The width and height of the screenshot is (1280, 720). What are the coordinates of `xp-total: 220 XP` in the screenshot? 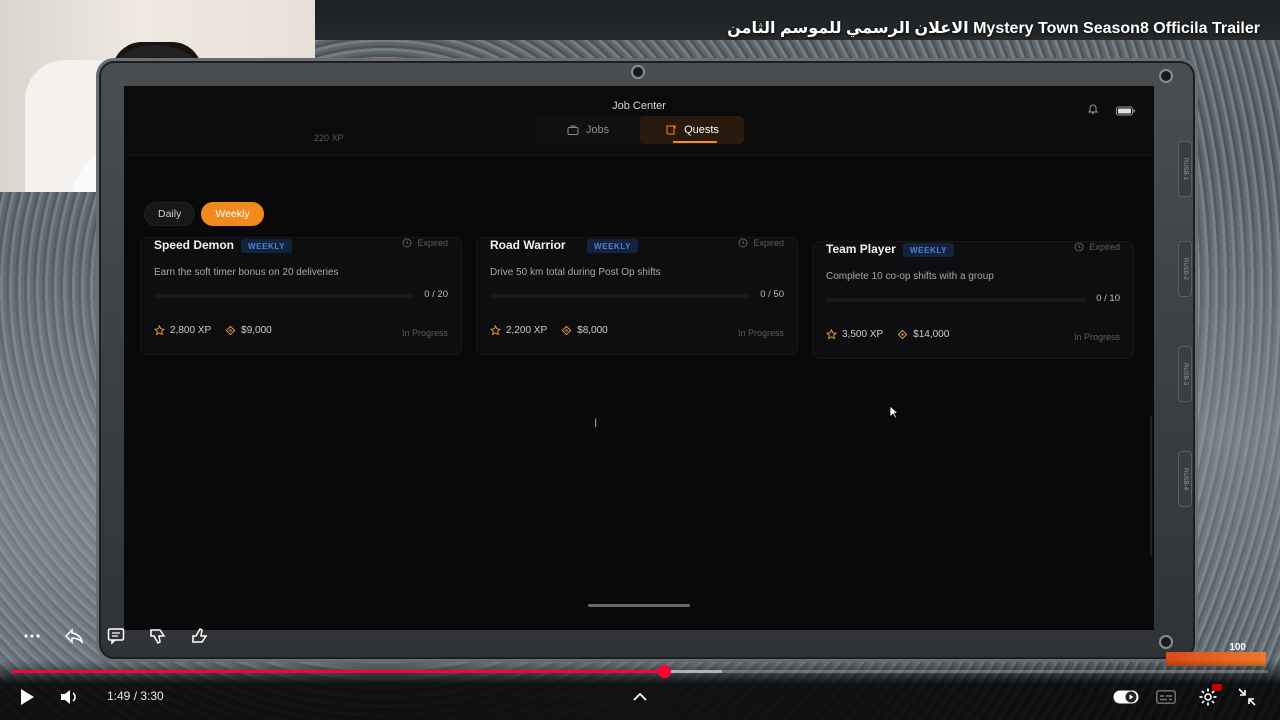 It's located at (329, 138).